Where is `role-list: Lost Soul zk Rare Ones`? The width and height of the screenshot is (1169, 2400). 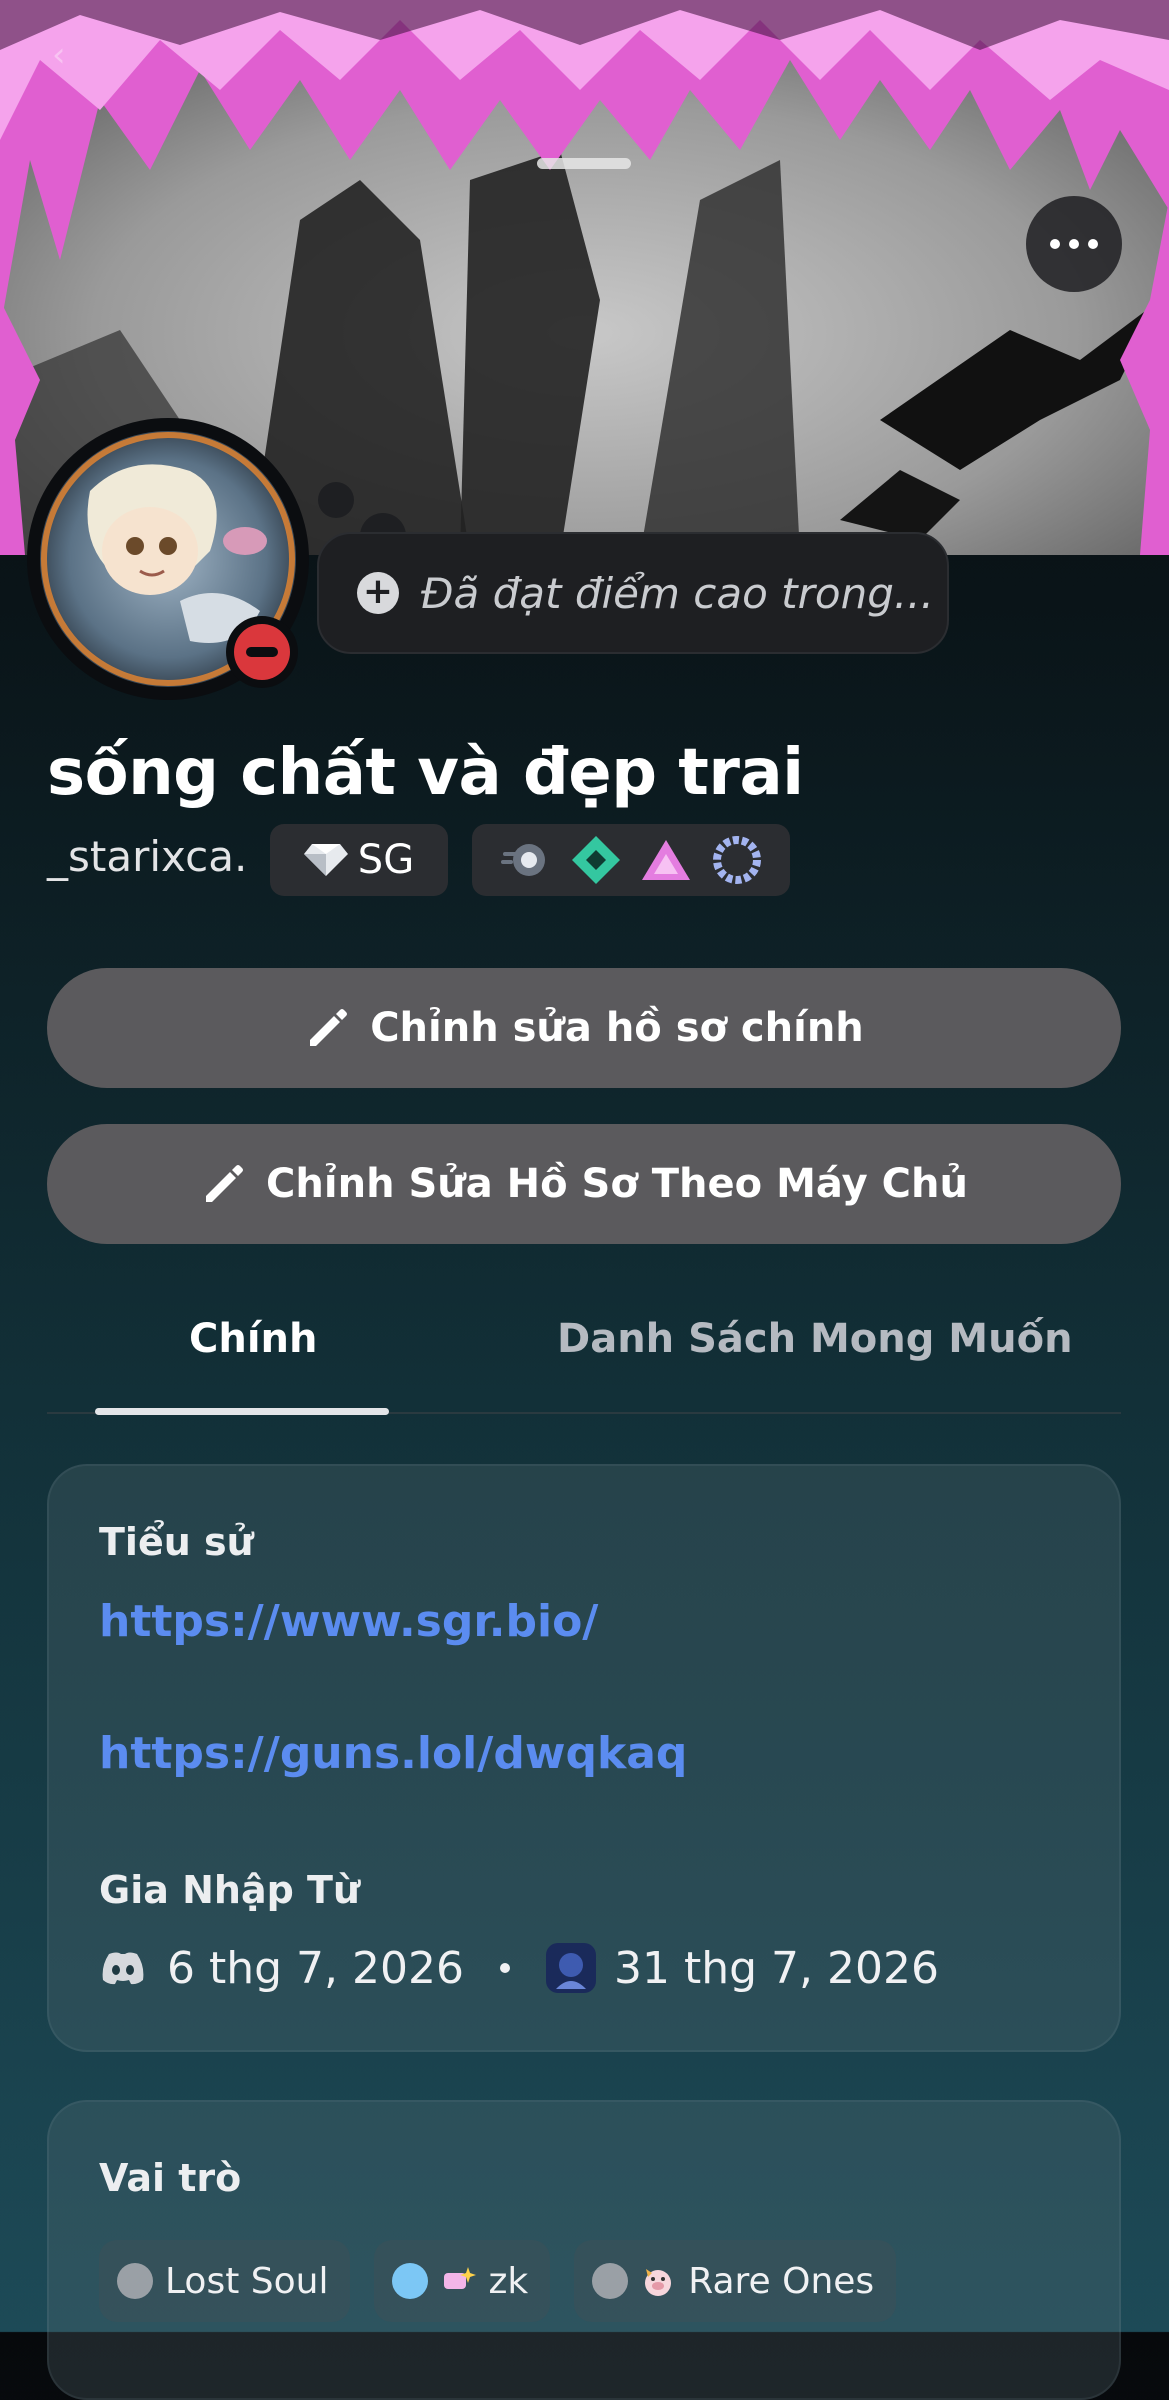
role-list: Lost Soul zk Rare Ones is located at coordinates (498, 2281).